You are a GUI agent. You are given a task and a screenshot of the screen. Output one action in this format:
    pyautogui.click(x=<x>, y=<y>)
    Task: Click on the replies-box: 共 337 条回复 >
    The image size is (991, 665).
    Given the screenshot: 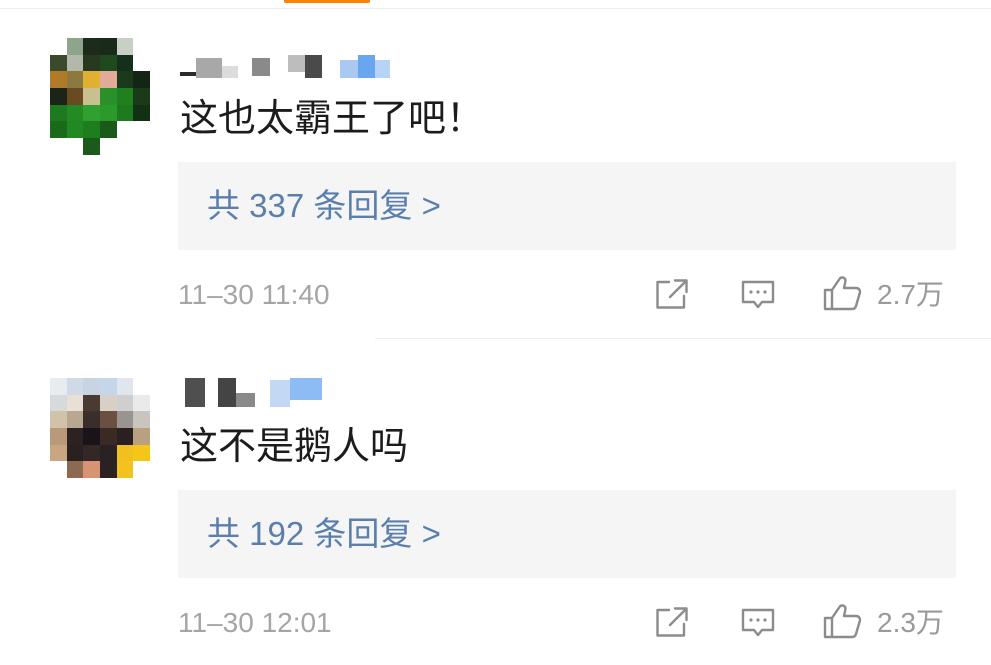 What is the action you would take?
    pyautogui.click(x=567, y=206)
    